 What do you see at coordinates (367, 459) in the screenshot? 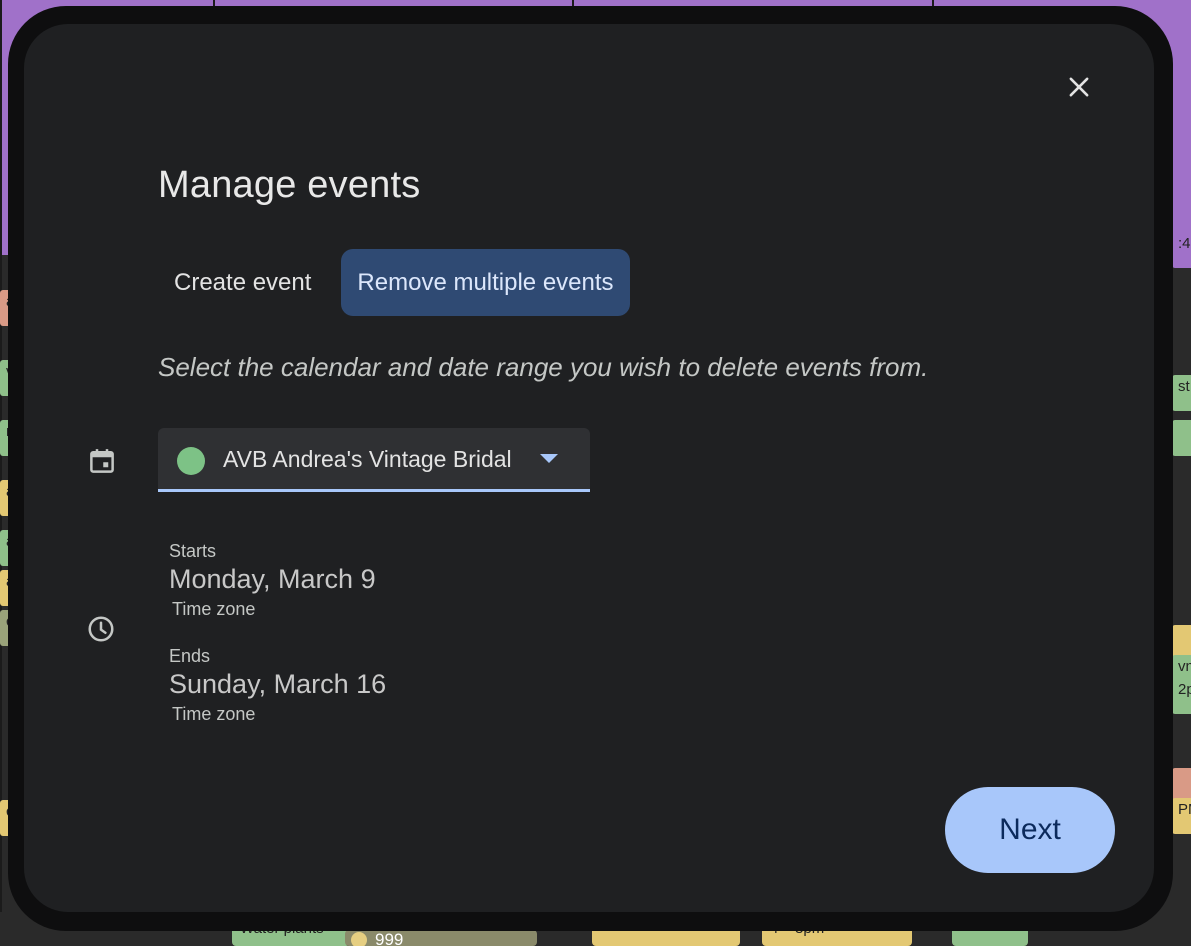
I see `calendar-name: AVB Andrea's Vintage Bridal` at bounding box center [367, 459].